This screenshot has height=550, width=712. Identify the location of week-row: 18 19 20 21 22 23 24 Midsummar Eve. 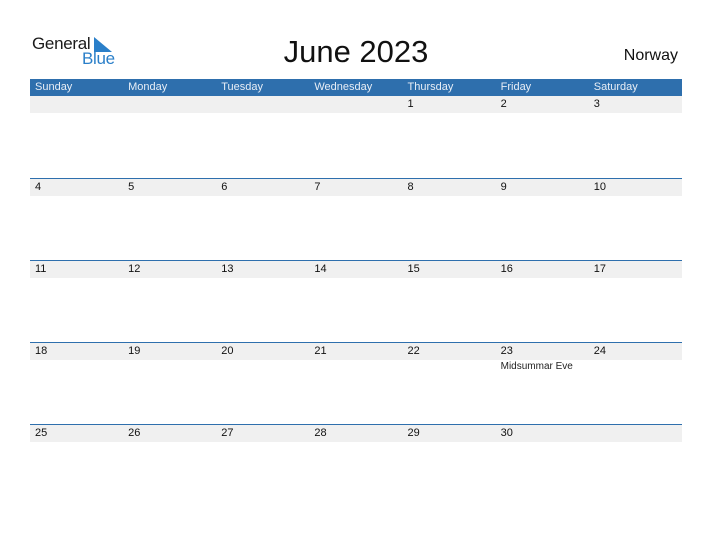
(356, 383).